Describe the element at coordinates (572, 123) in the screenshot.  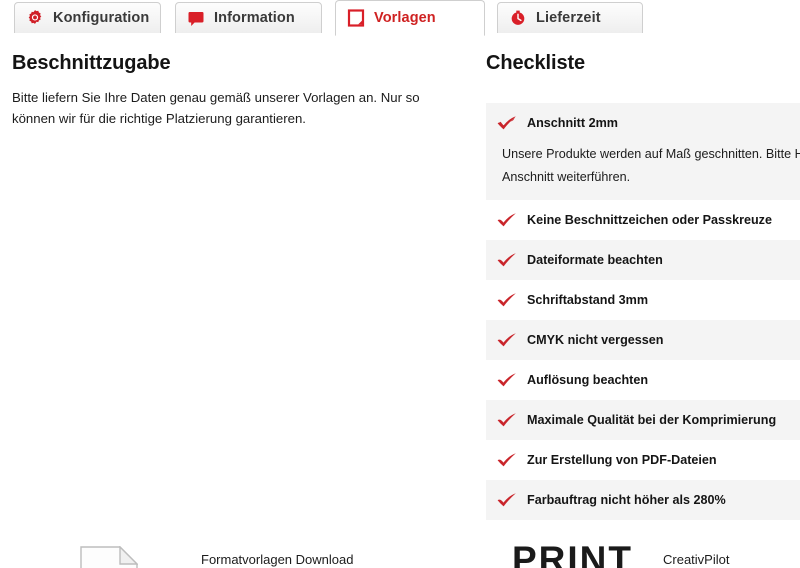
I see `checklist-item-title: Anschnitt 2mm` at that location.